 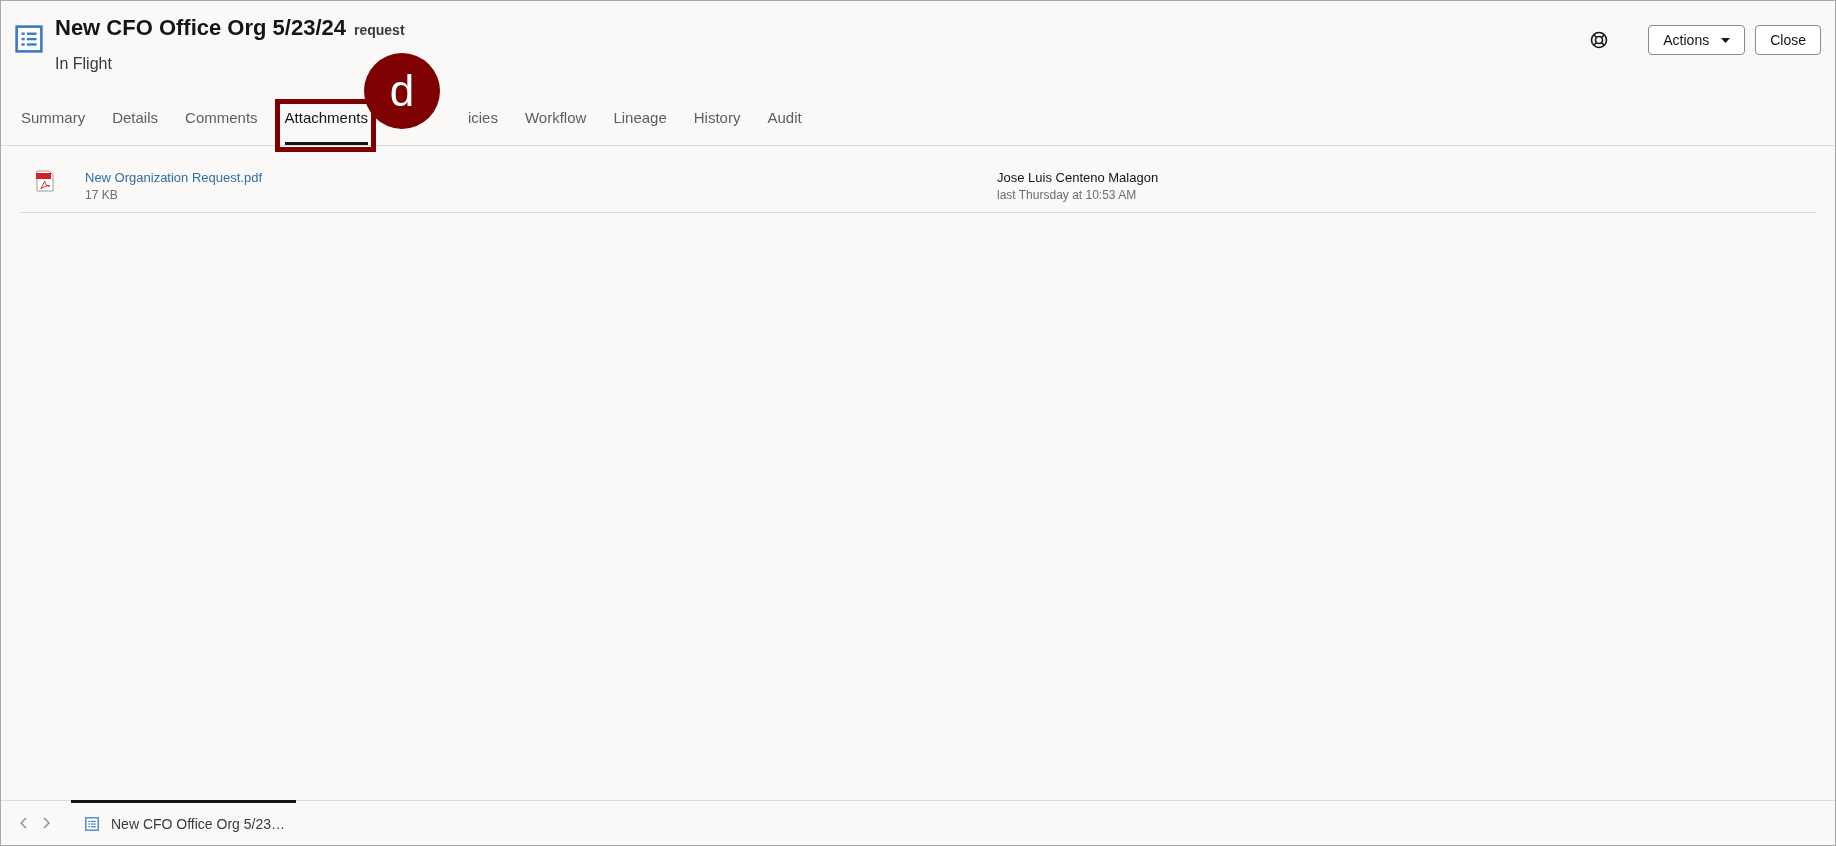 I want to click on tab: Details, so click(x=135, y=120).